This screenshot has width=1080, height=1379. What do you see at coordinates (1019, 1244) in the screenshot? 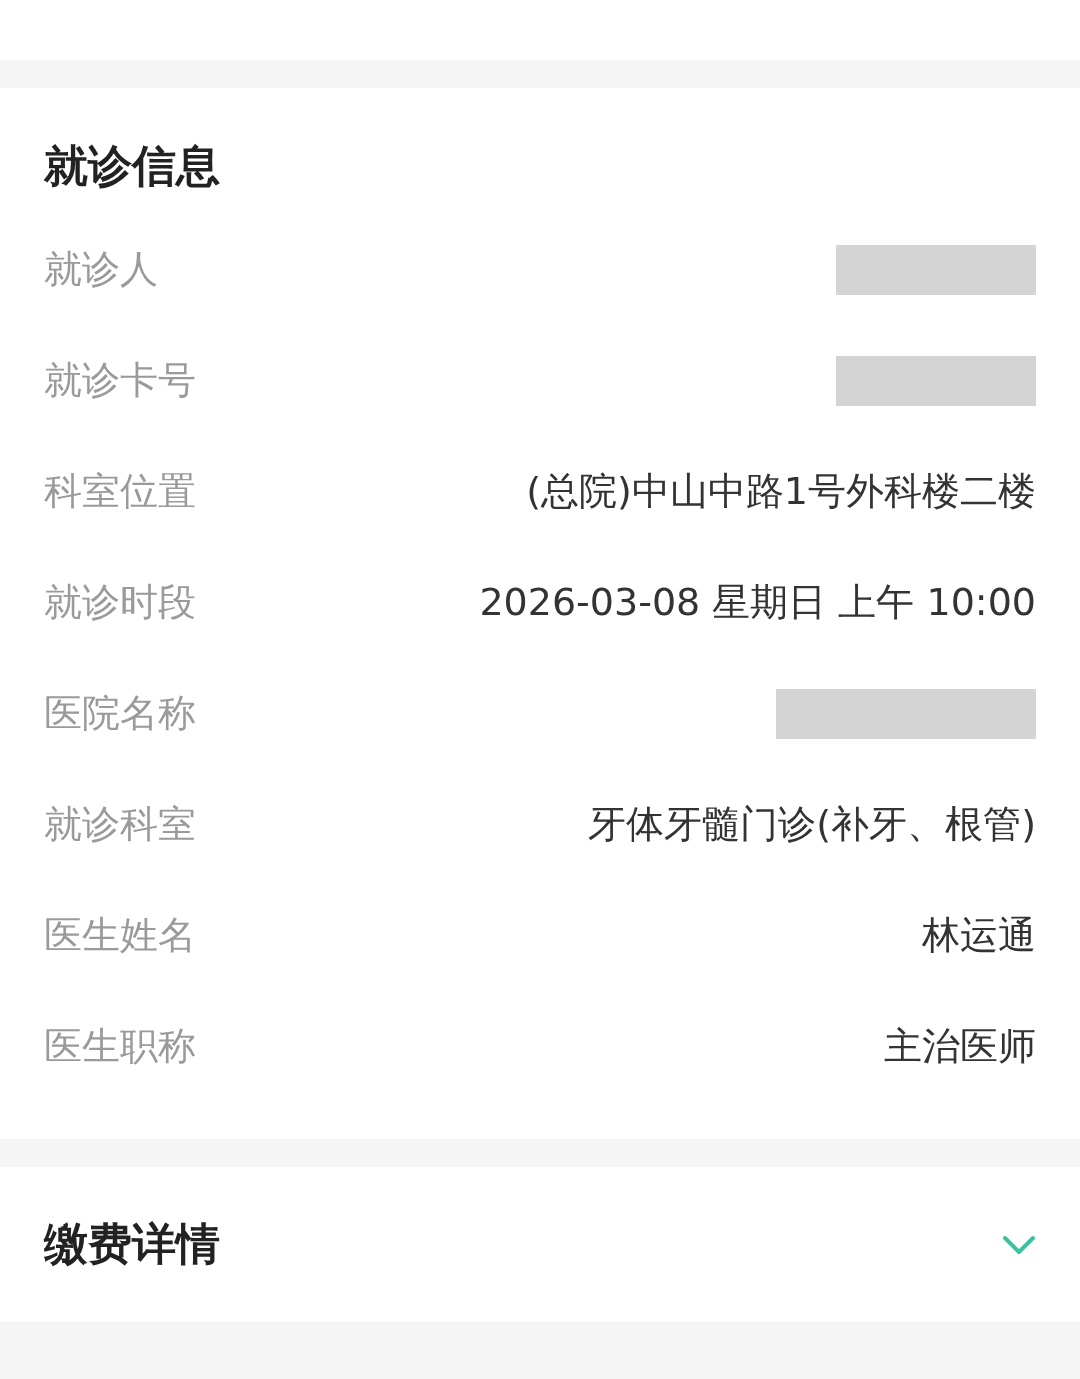
I see `chevron-icon` at bounding box center [1019, 1244].